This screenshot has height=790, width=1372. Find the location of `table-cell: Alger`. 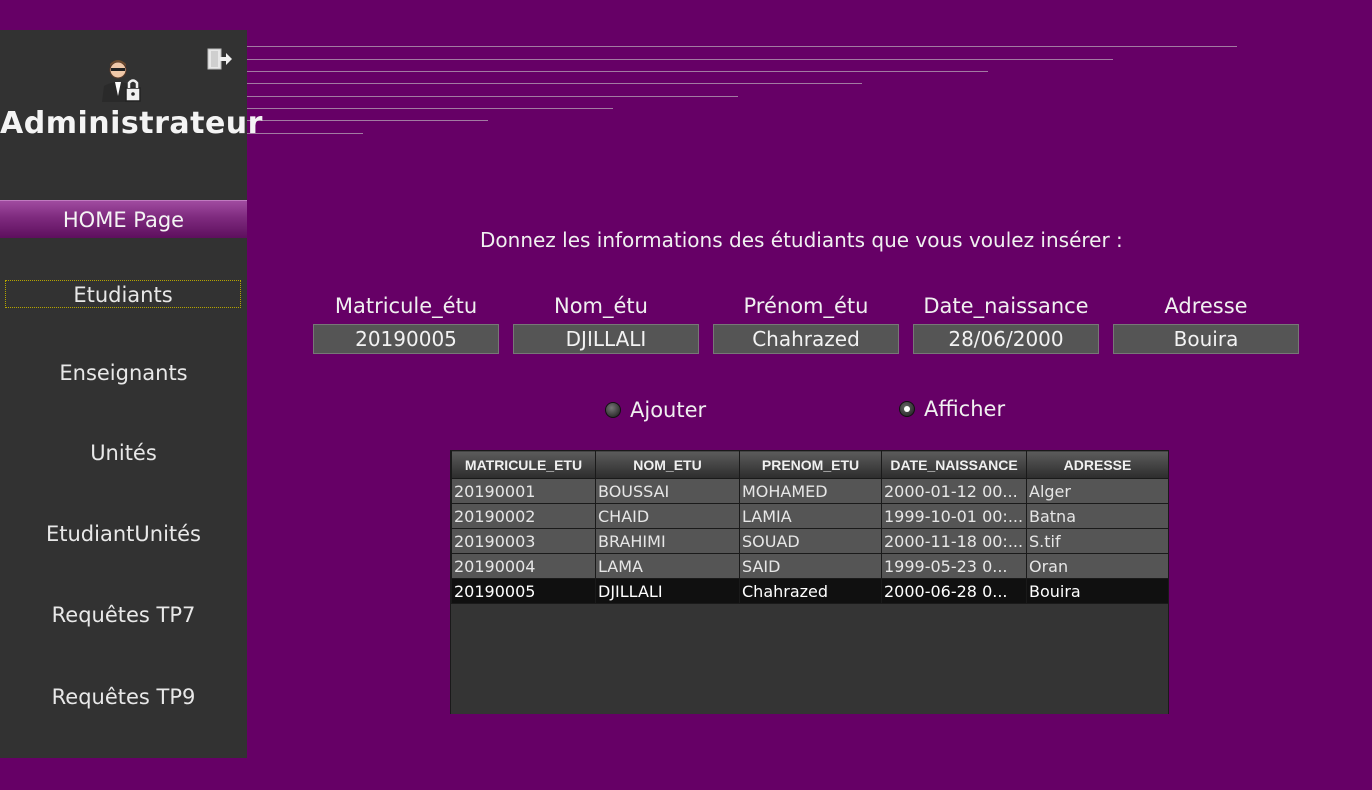

table-cell: Alger is located at coordinates (1097, 491).